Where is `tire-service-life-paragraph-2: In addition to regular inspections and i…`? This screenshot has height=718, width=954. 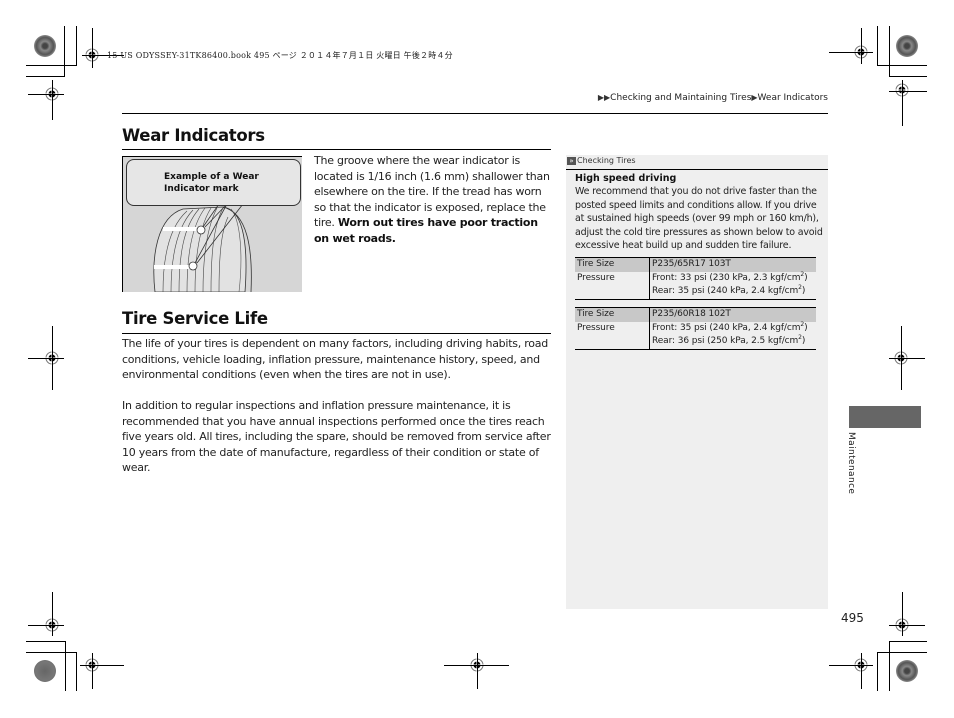
tire-service-life-paragraph-2: In addition to regular inspections and i… is located at coordinates (336, 436).